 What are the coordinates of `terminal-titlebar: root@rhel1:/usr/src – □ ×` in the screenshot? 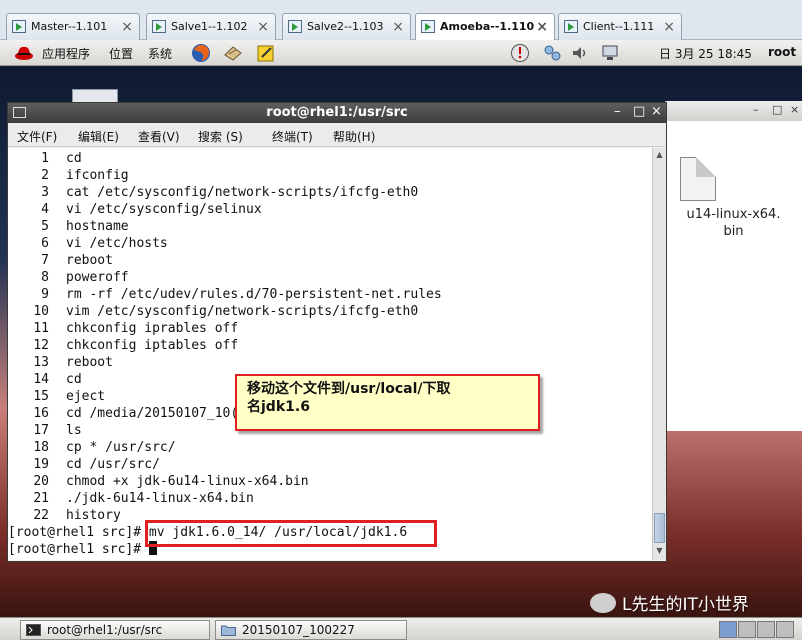 It's located at (337, 113).